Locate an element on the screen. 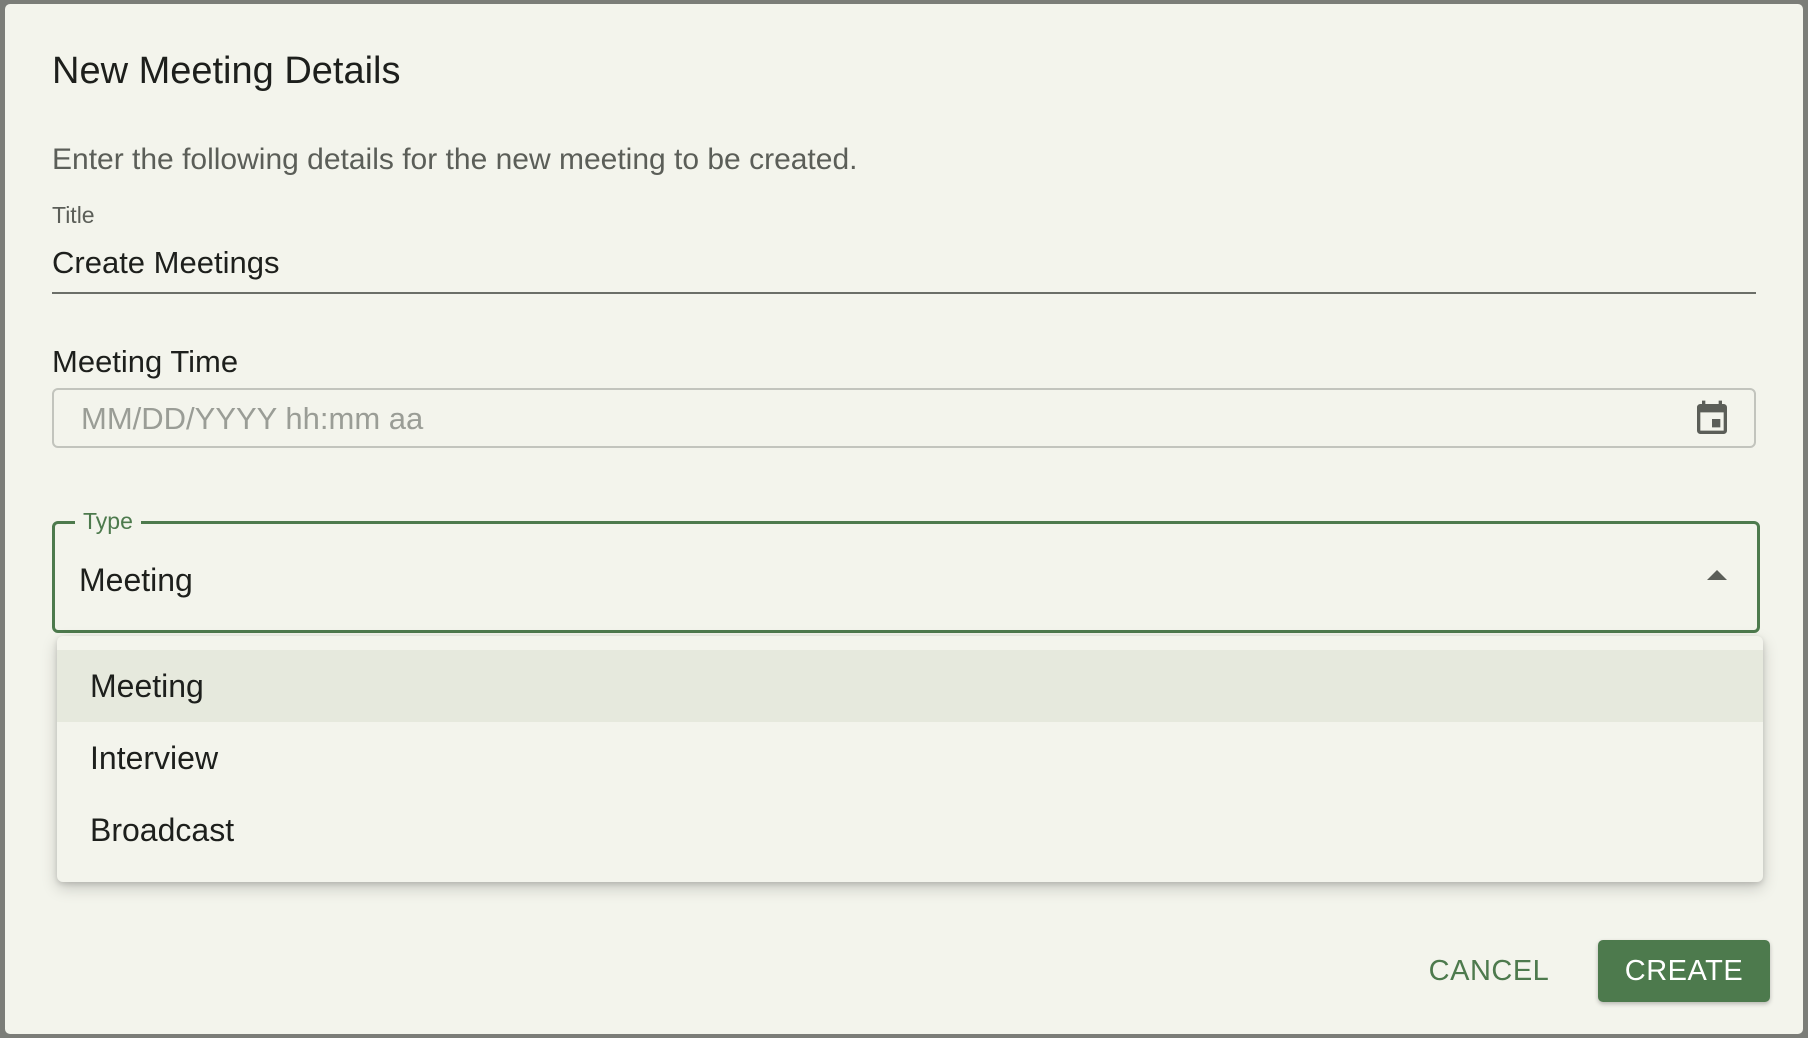 The height and width of the screenshot is (1038, 1808). type-select: Type Meeting is located at coordinates (906, 569).